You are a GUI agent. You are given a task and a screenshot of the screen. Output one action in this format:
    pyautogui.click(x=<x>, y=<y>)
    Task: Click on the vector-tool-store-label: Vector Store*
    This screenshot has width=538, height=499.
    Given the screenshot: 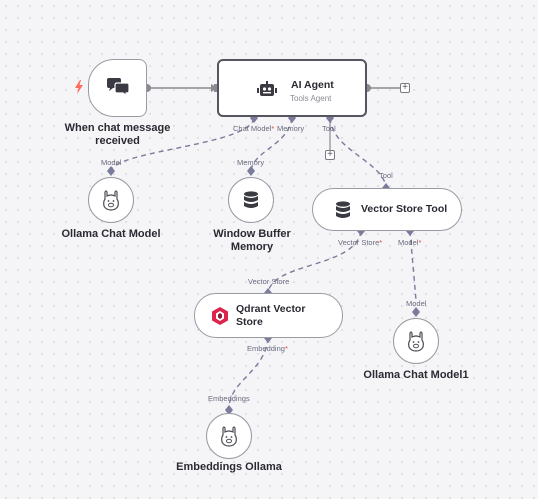 What is the action you would take?
    pyautogui.click(x=360, y=242)
    